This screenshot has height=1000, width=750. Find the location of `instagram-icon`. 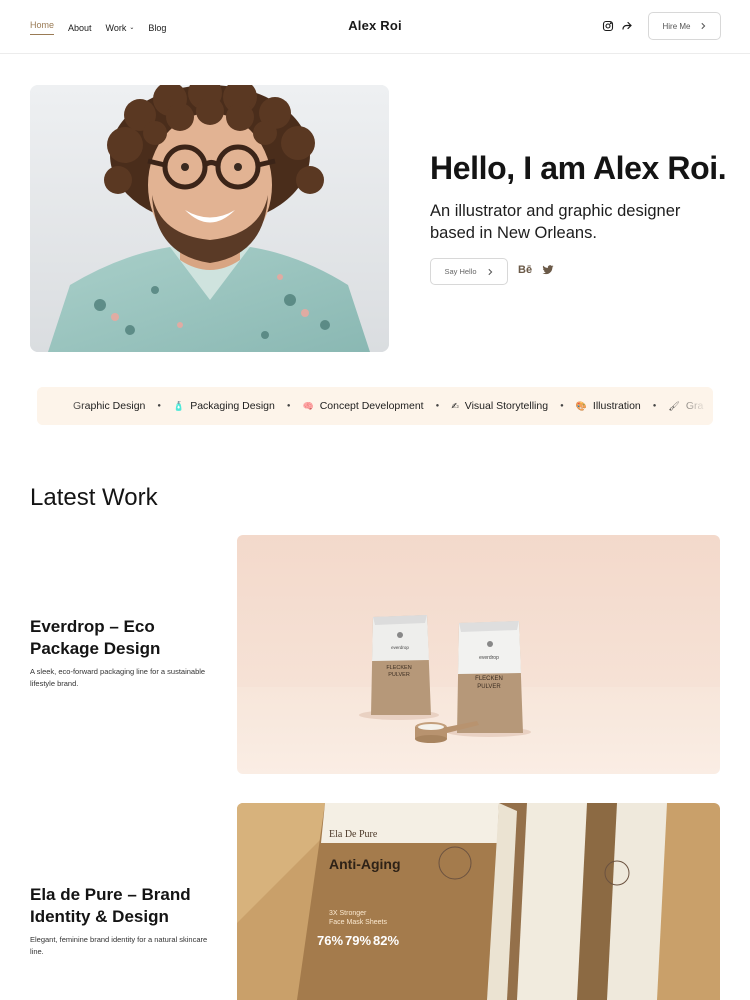

instagram-icon is located at coordinates (608, 26).